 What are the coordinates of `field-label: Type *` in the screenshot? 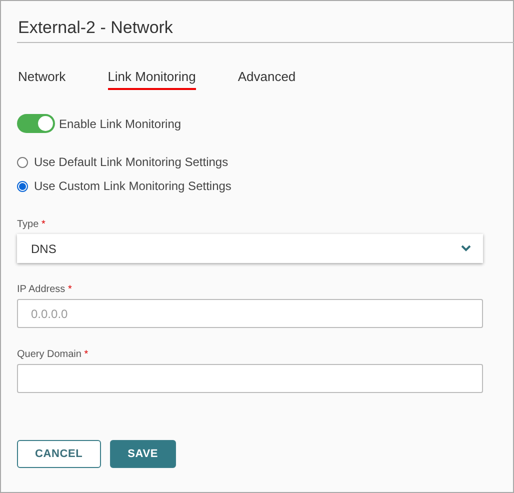 It's located at (31, 224).